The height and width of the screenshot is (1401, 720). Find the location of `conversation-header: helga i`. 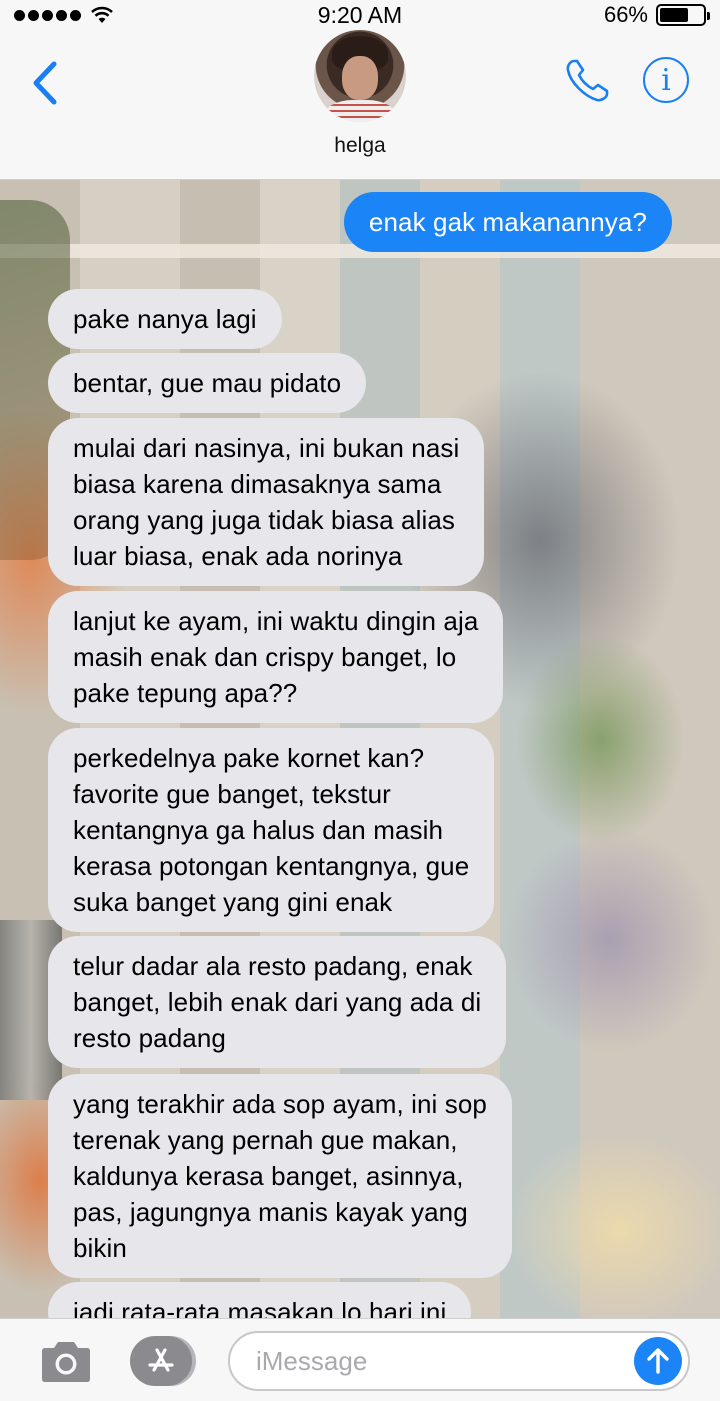

conversation-header: helga i is located at coordinates (360, 105).